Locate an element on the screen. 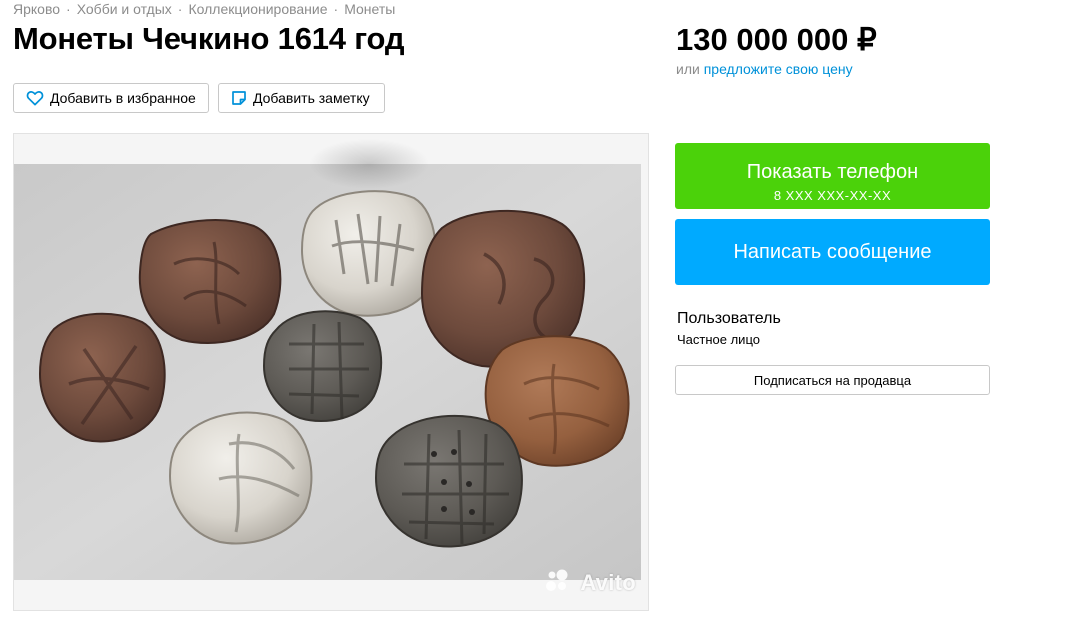 The height and width of the screenshot is (623, 1065). show-phone-label: Показать телефон is located at coordinates (832, 172).